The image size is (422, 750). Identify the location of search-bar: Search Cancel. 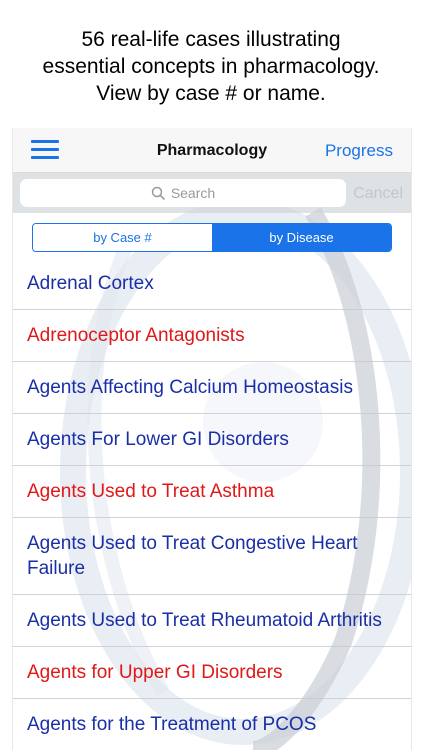
(212, 193).